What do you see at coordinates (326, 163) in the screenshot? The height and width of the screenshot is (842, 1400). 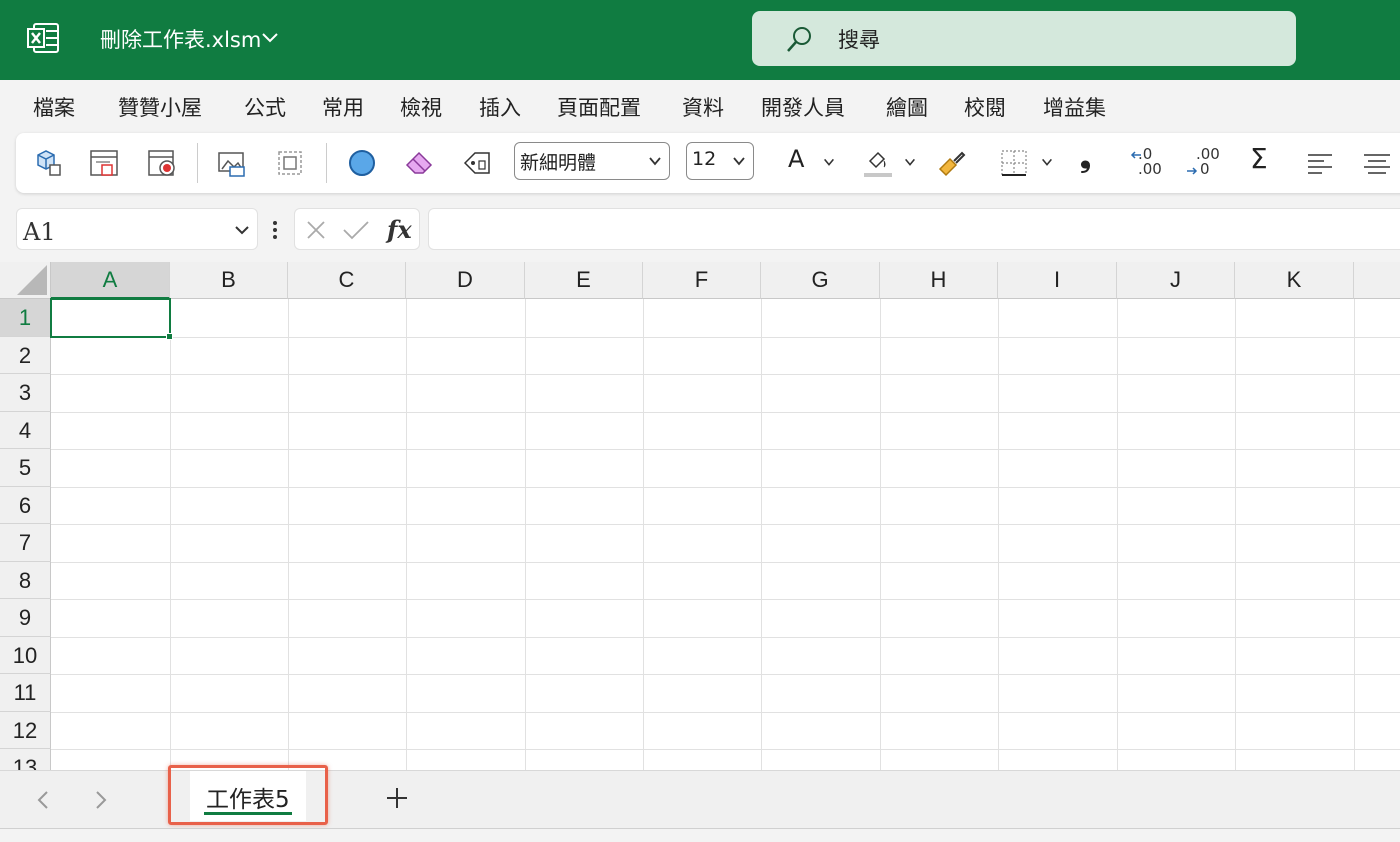 I see `ribbon-separator` at bounding box center [326, 163].